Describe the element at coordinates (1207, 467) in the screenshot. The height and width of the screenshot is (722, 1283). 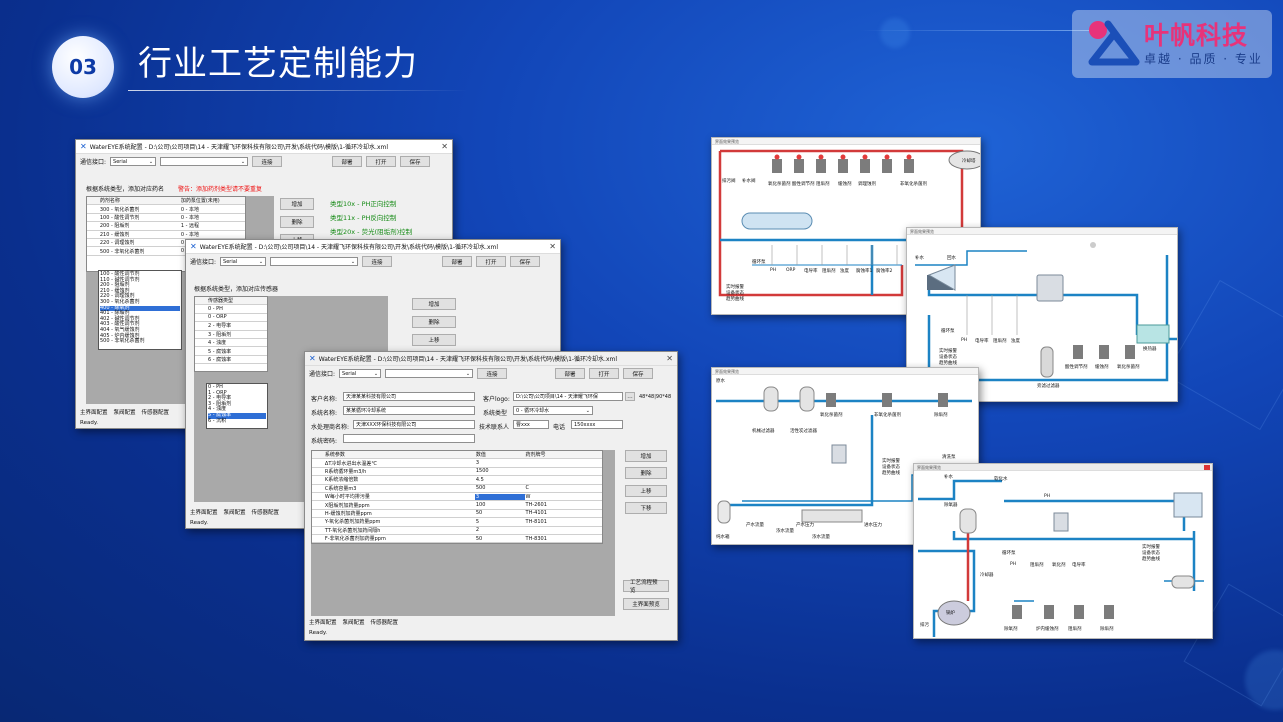
I see `close-icon` at that location.